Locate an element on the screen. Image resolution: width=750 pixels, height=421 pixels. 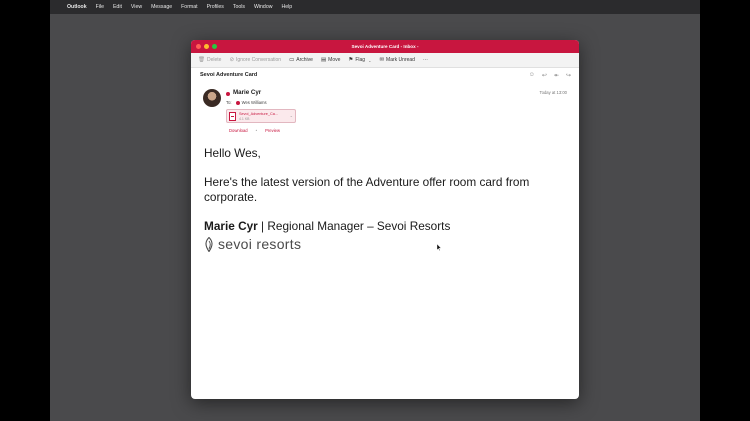
signature-name: Marie Cyr is located at coordinates (231, 226).